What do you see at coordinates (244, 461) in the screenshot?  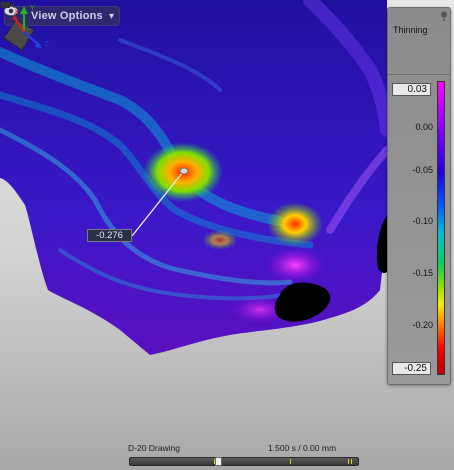 I see `timeline-slider` at bounding box center [244, 461].